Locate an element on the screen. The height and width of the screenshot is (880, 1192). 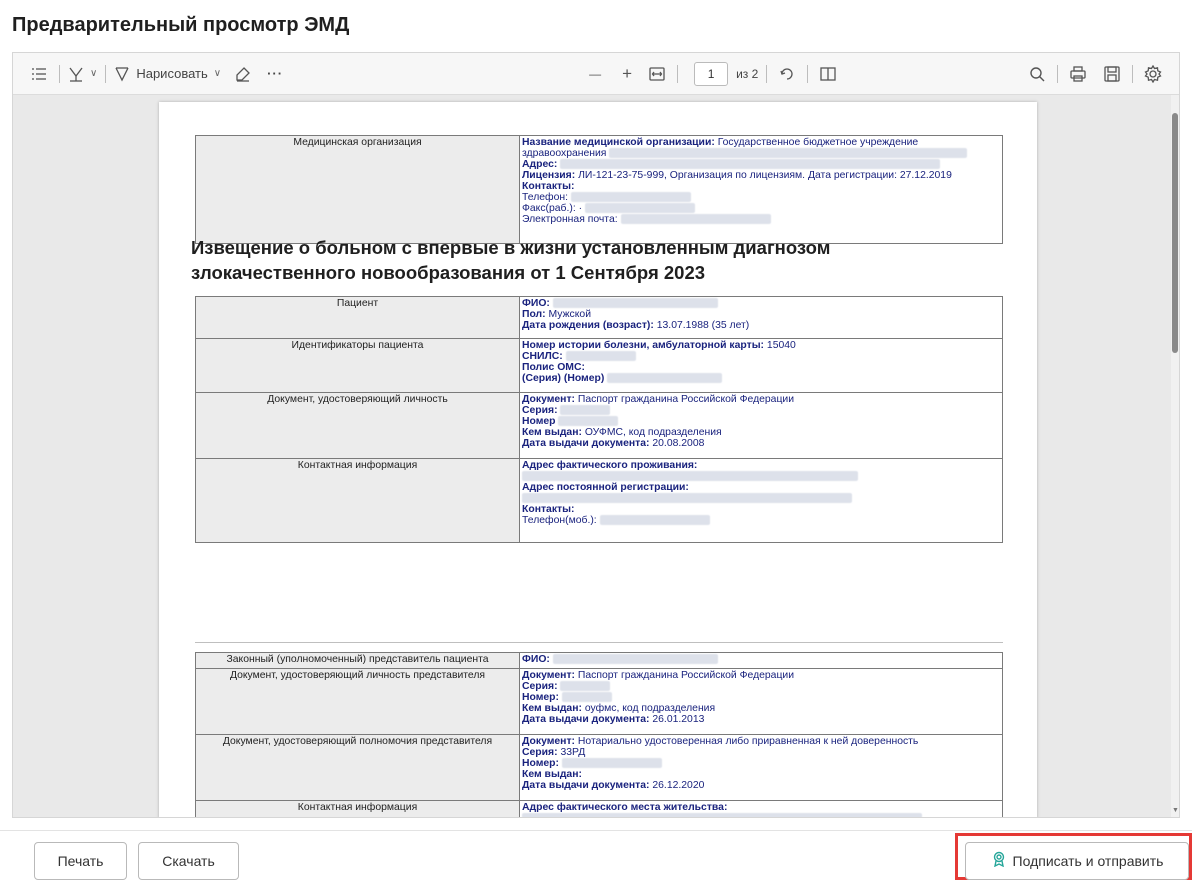
sign-and-send-label: Подписать и отправить is located at coordinates (1088, 861).